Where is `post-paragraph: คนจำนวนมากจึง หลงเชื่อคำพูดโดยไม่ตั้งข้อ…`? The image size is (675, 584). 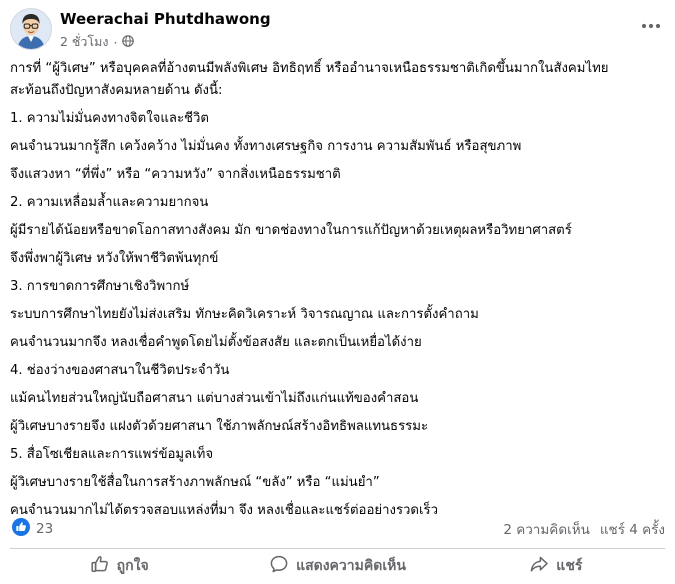
post-paragraph: คนจำนวนมากจึง หลงเชื่อคำพูดโดยไม่ตั้งข้อ… is located at coordinates (216, 342).